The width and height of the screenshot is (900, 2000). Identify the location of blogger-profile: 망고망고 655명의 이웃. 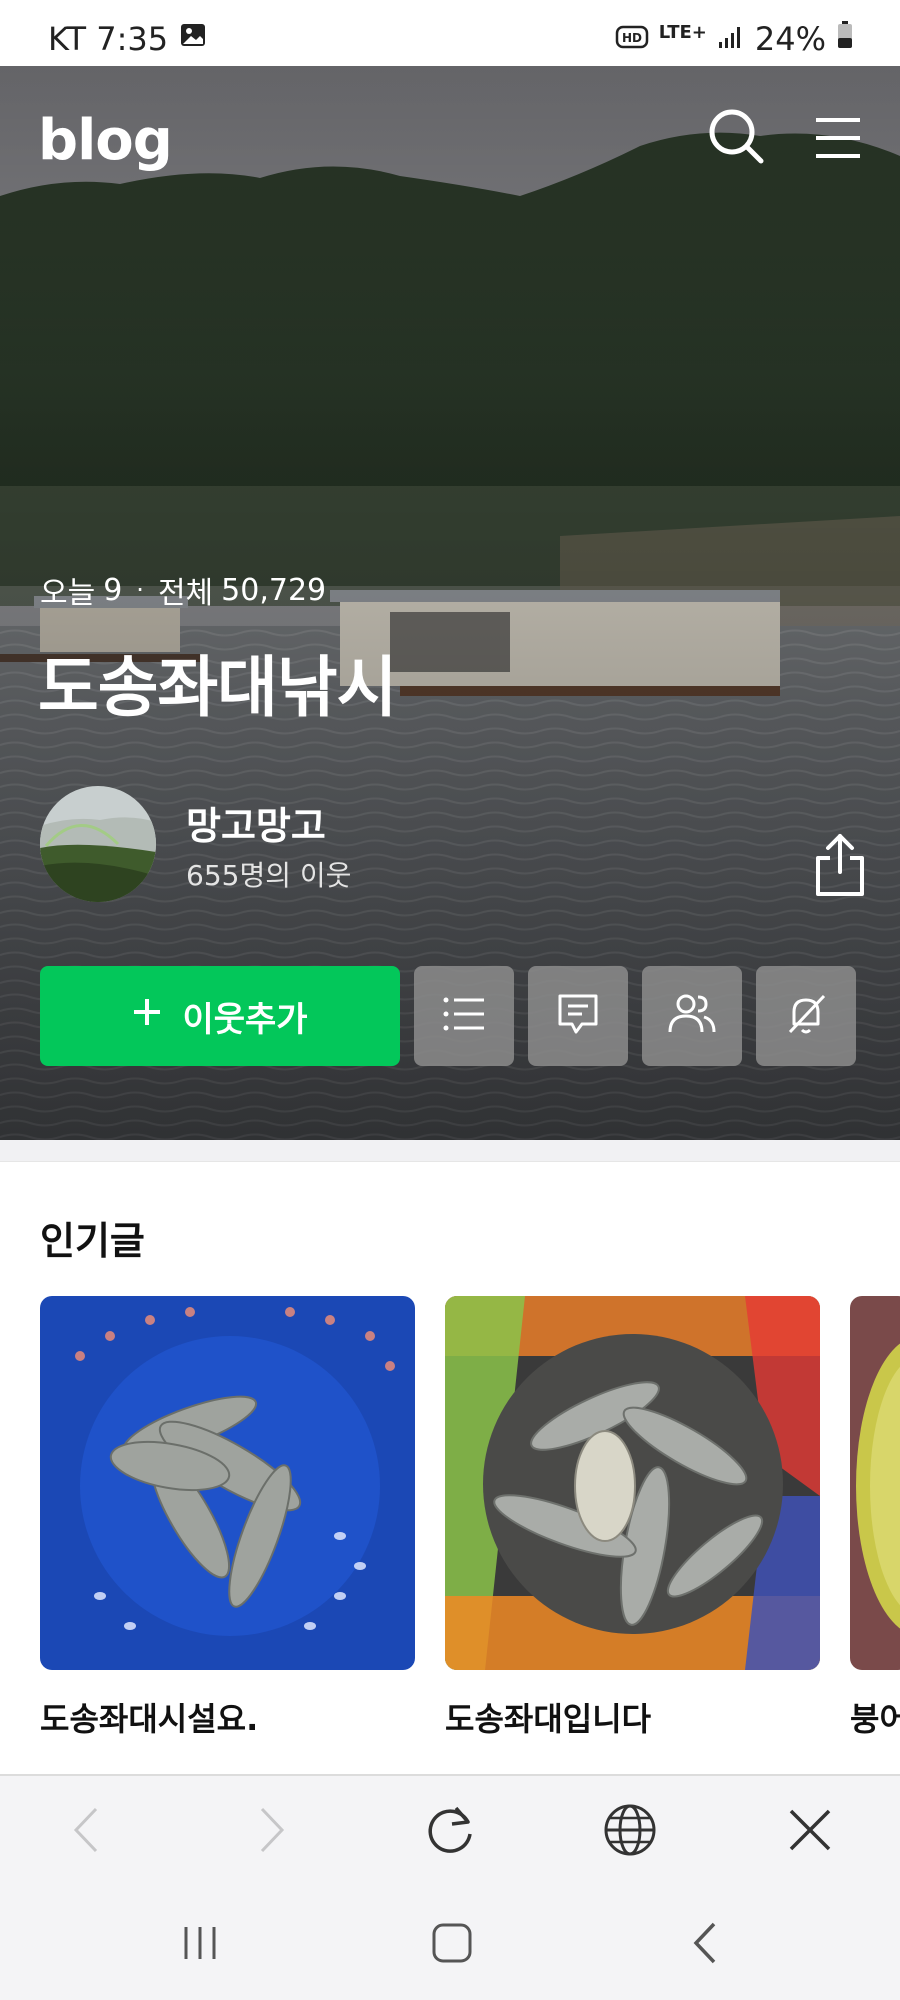
(195, 844).